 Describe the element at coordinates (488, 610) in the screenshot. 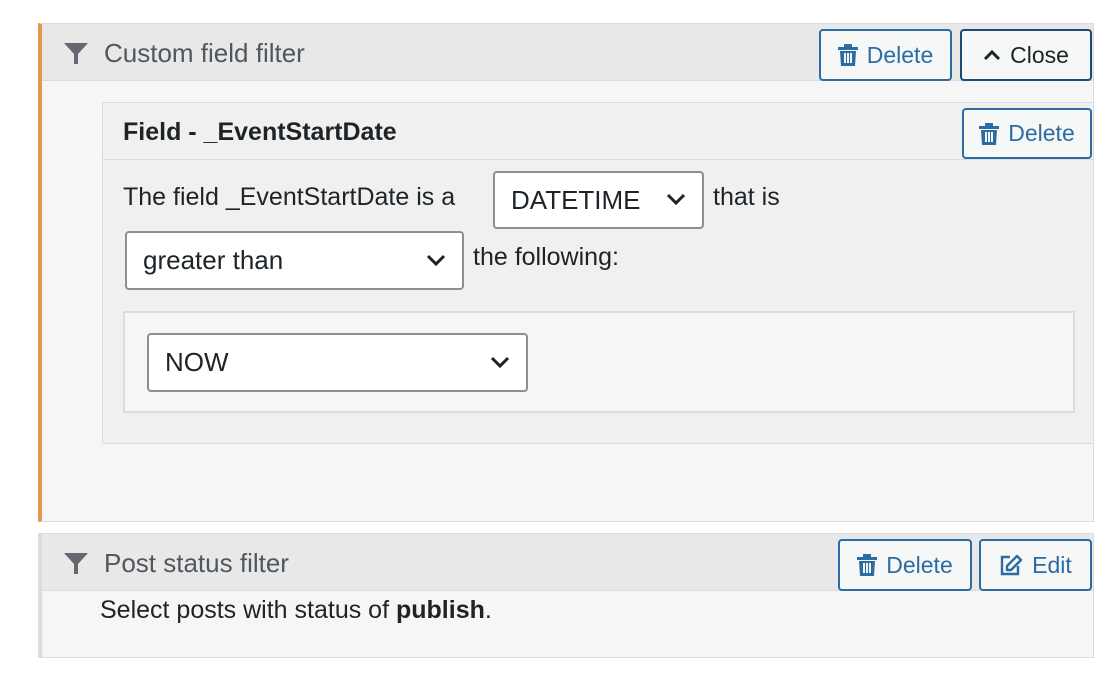

I see `description-suffix: .` at that location.